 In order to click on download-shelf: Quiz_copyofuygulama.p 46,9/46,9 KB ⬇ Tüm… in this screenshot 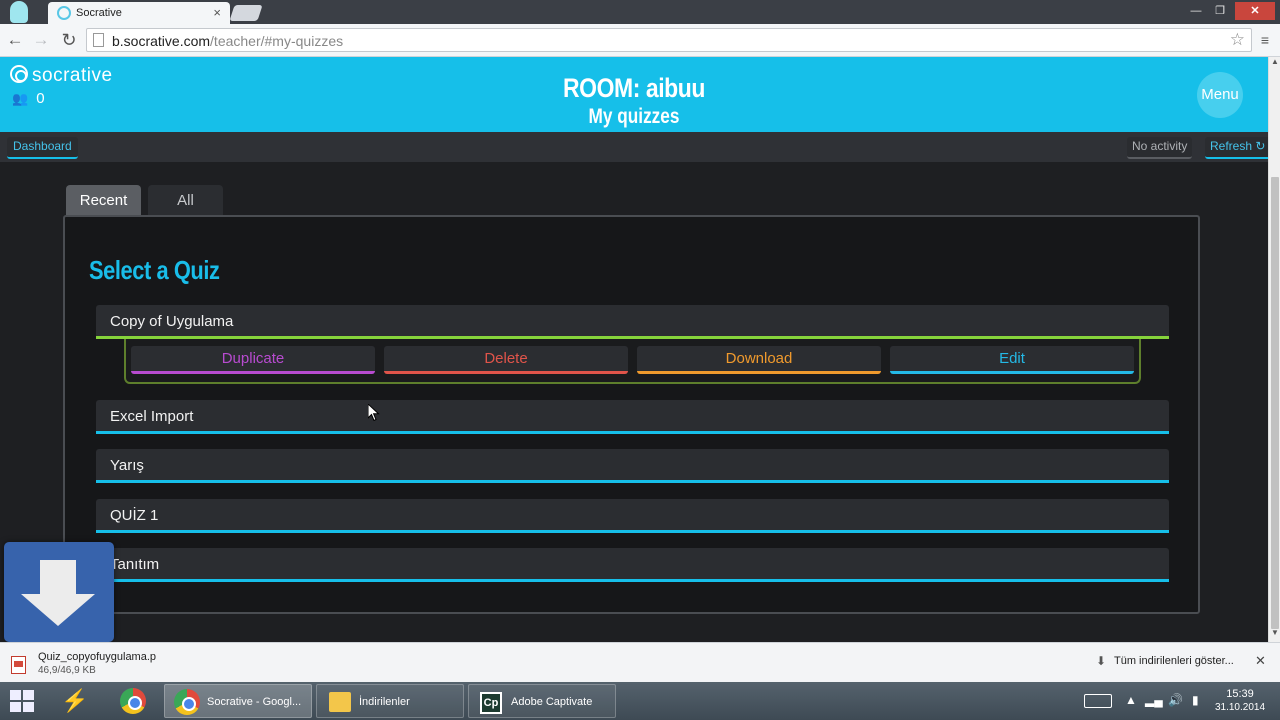, I will do `click(640, 662)`.